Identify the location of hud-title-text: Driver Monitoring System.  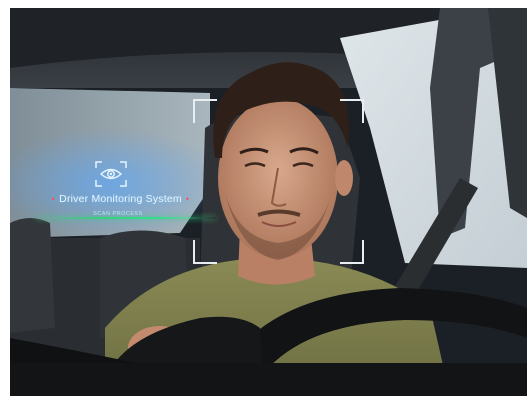
(120, 199).